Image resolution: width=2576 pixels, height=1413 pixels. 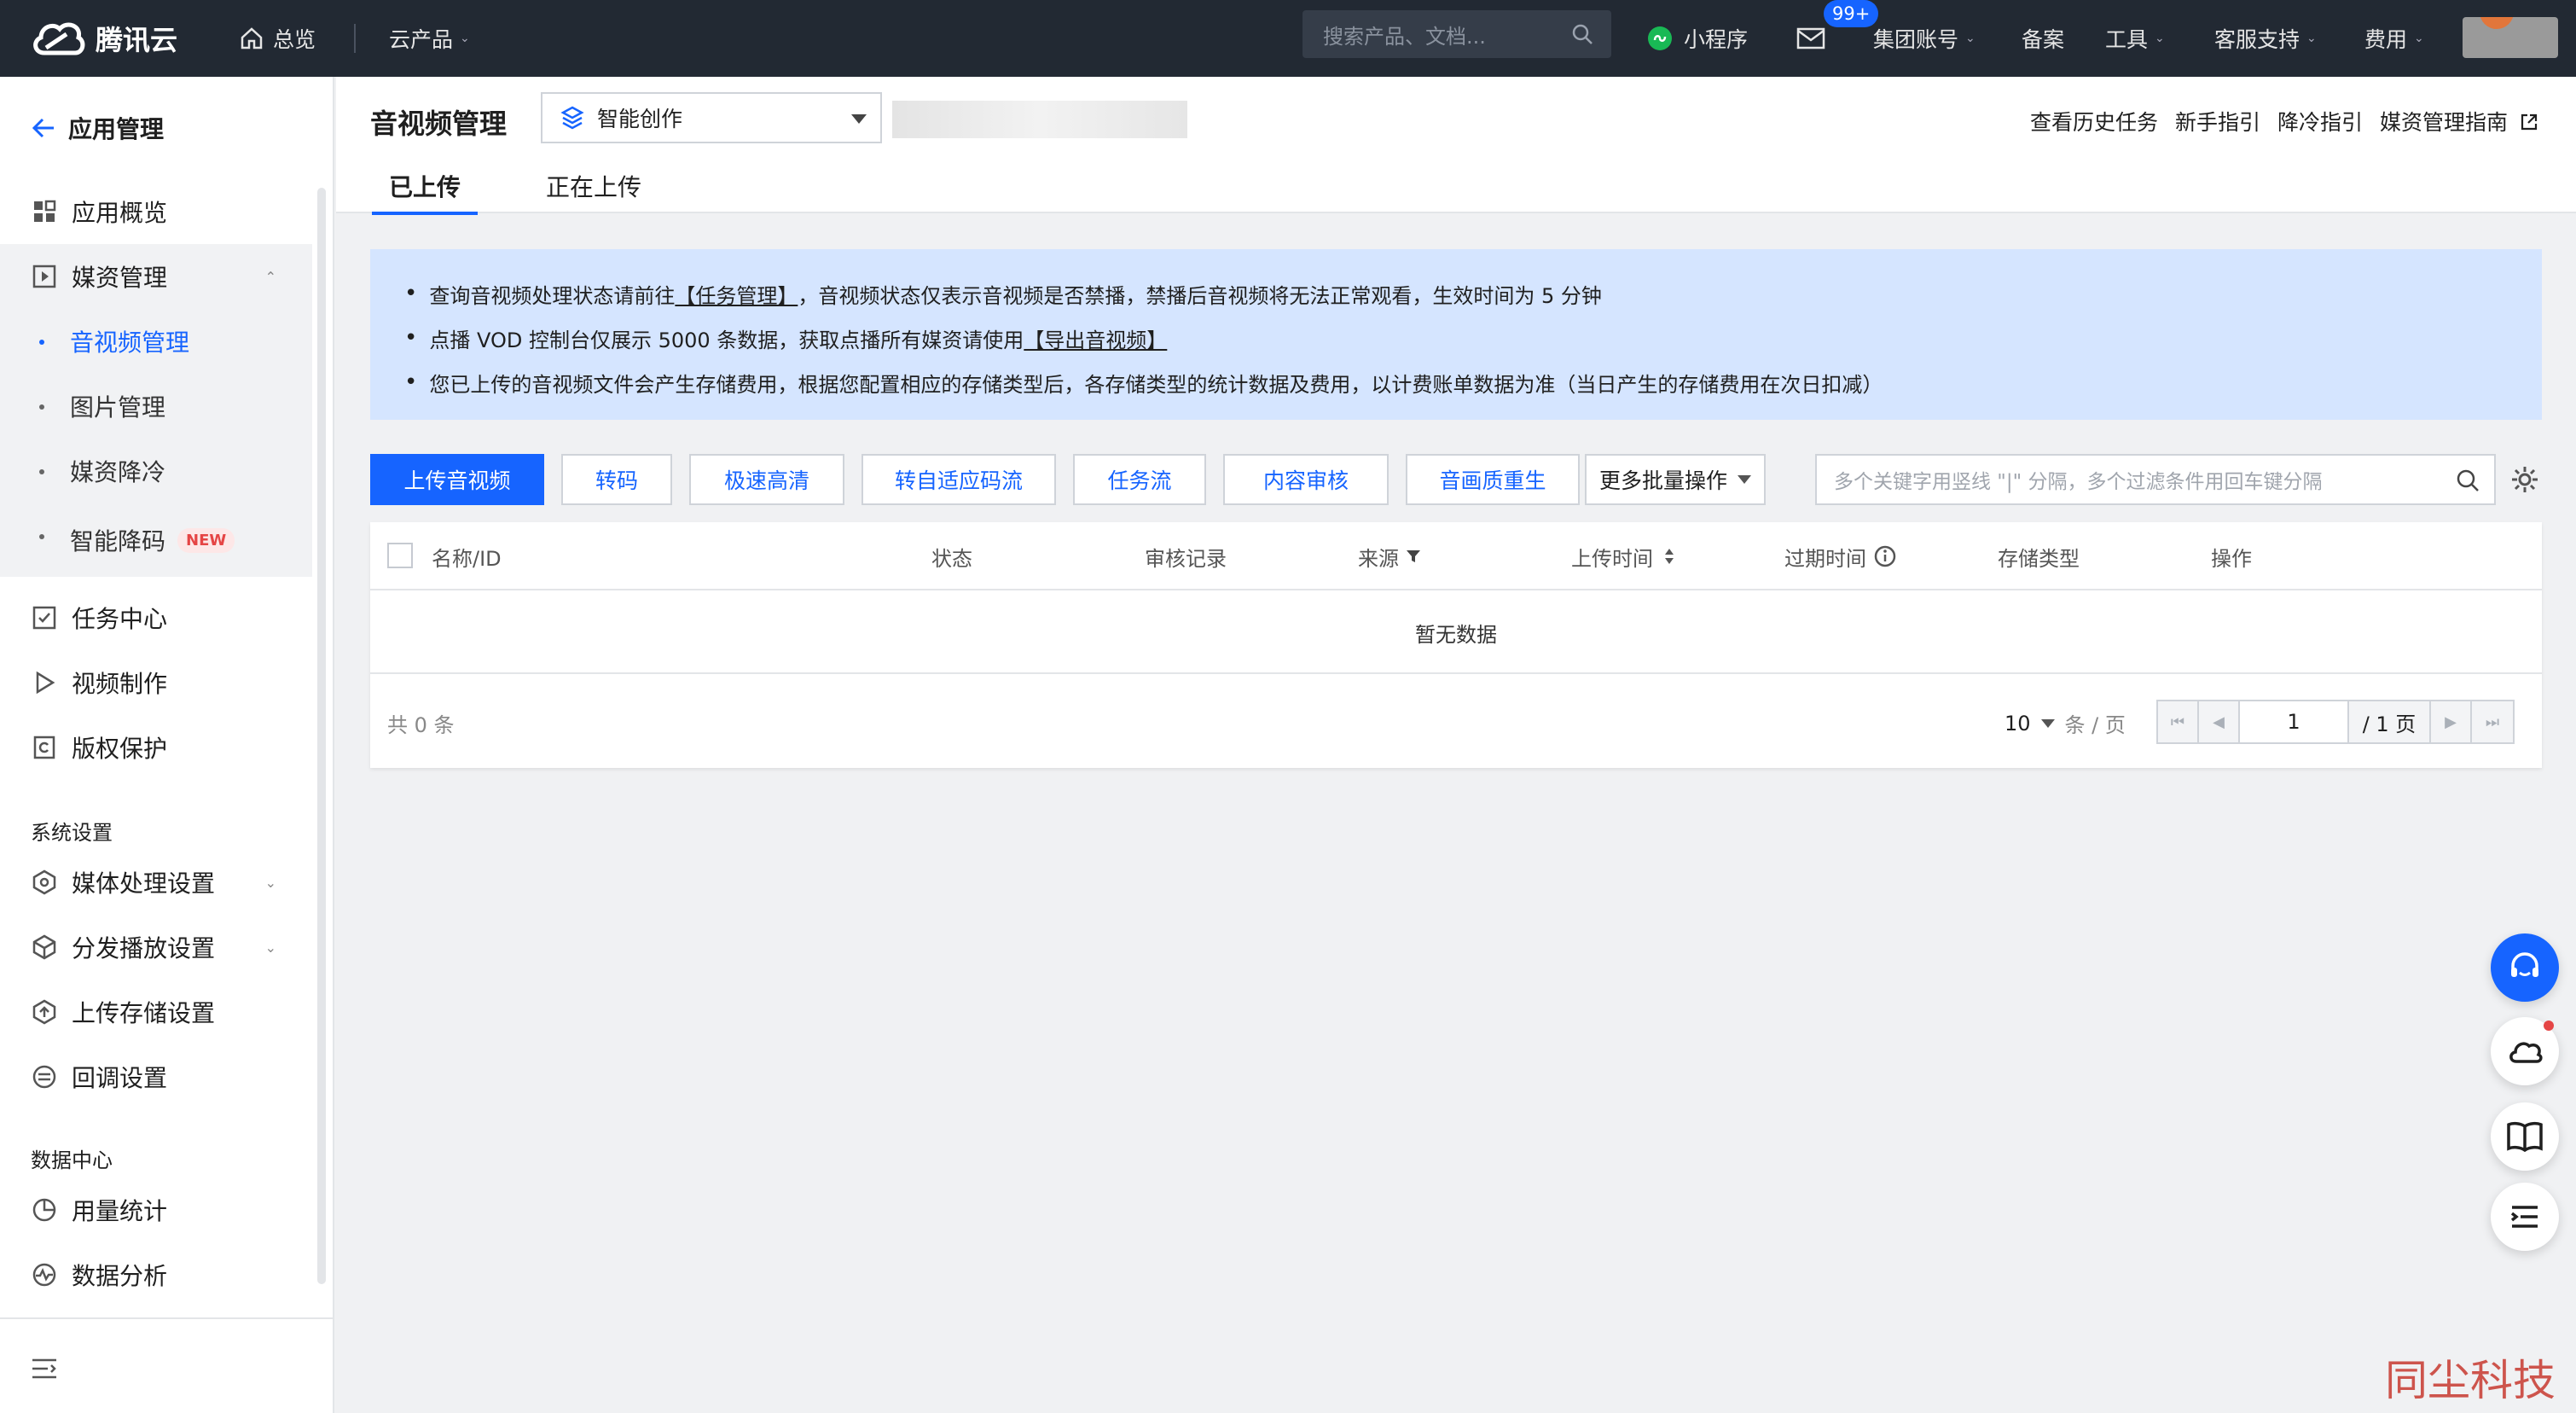 I want to click on pagination-bar: 共 0 条 10 条 / 页 ⏮ ◀ 1 / 1 页 ▶ ⏭, so click(x=1456, y=722).